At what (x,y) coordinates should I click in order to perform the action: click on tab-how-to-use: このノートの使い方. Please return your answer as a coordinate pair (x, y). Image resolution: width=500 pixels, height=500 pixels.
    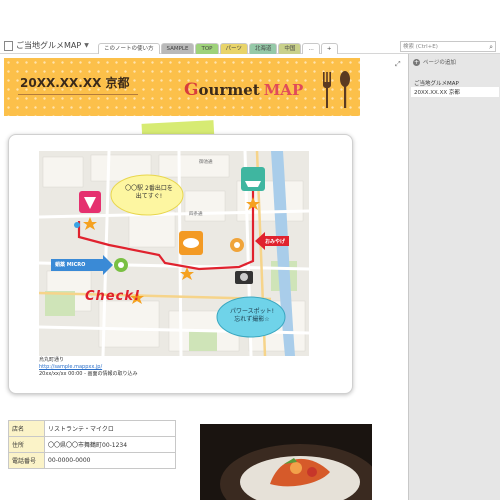
    Looking at the image, I should click on (129, 48).